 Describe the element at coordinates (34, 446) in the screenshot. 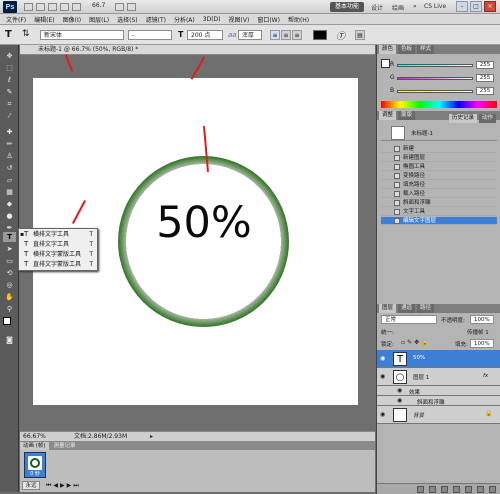

I see `tab-animation: 动画 (帧)` at that location.